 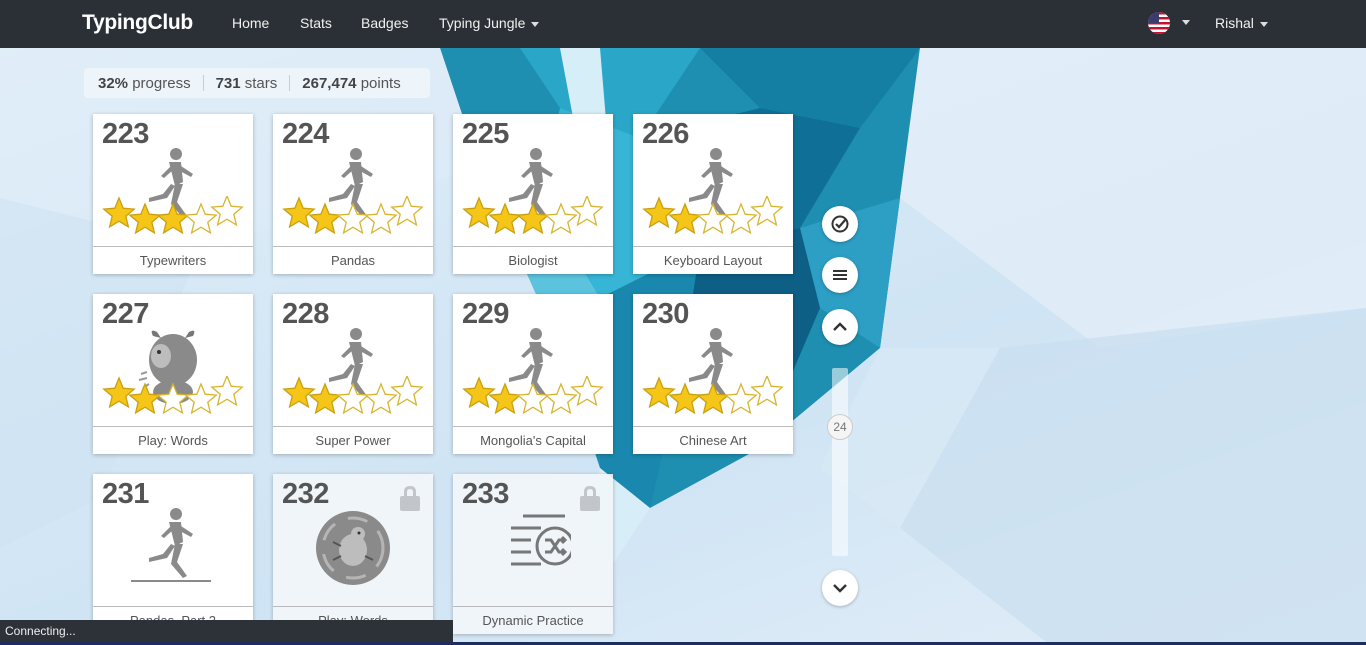 What do you see at coordinates (384, 23) in the screenshot?
I see `nav-badges: Badges` at bounding box center [384, 23].